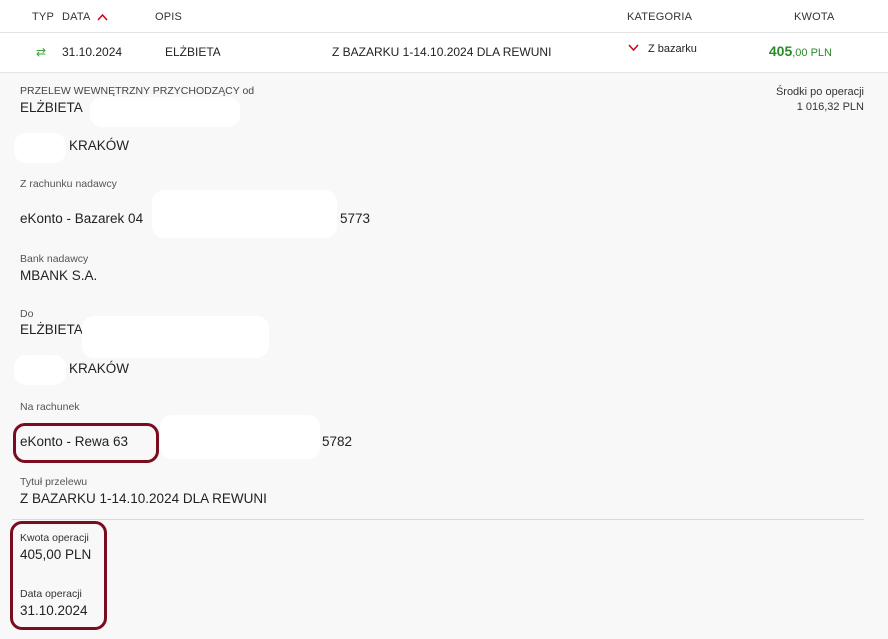  I want to click on from-account-suffix: 5773, so click(355, 218).